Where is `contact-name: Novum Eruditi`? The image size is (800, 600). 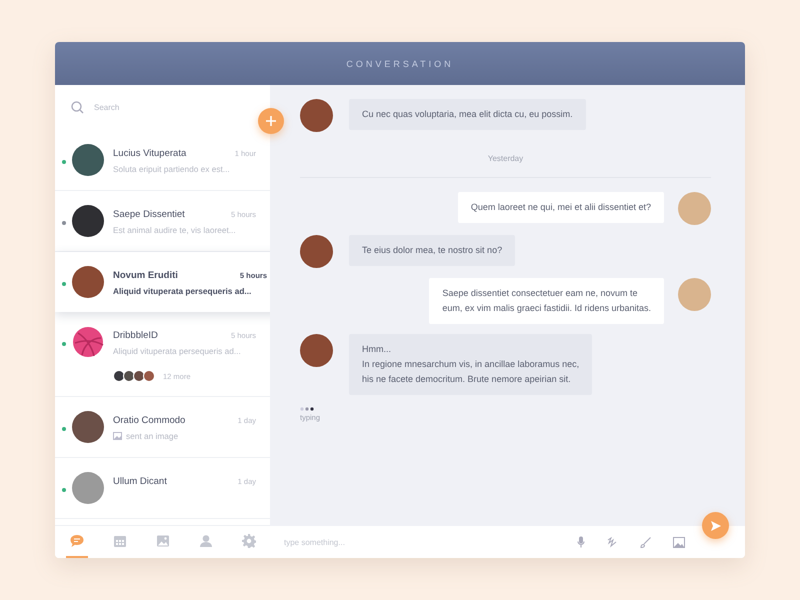
contact-name: Novum Eruditi is located at coordinates (145, 275).